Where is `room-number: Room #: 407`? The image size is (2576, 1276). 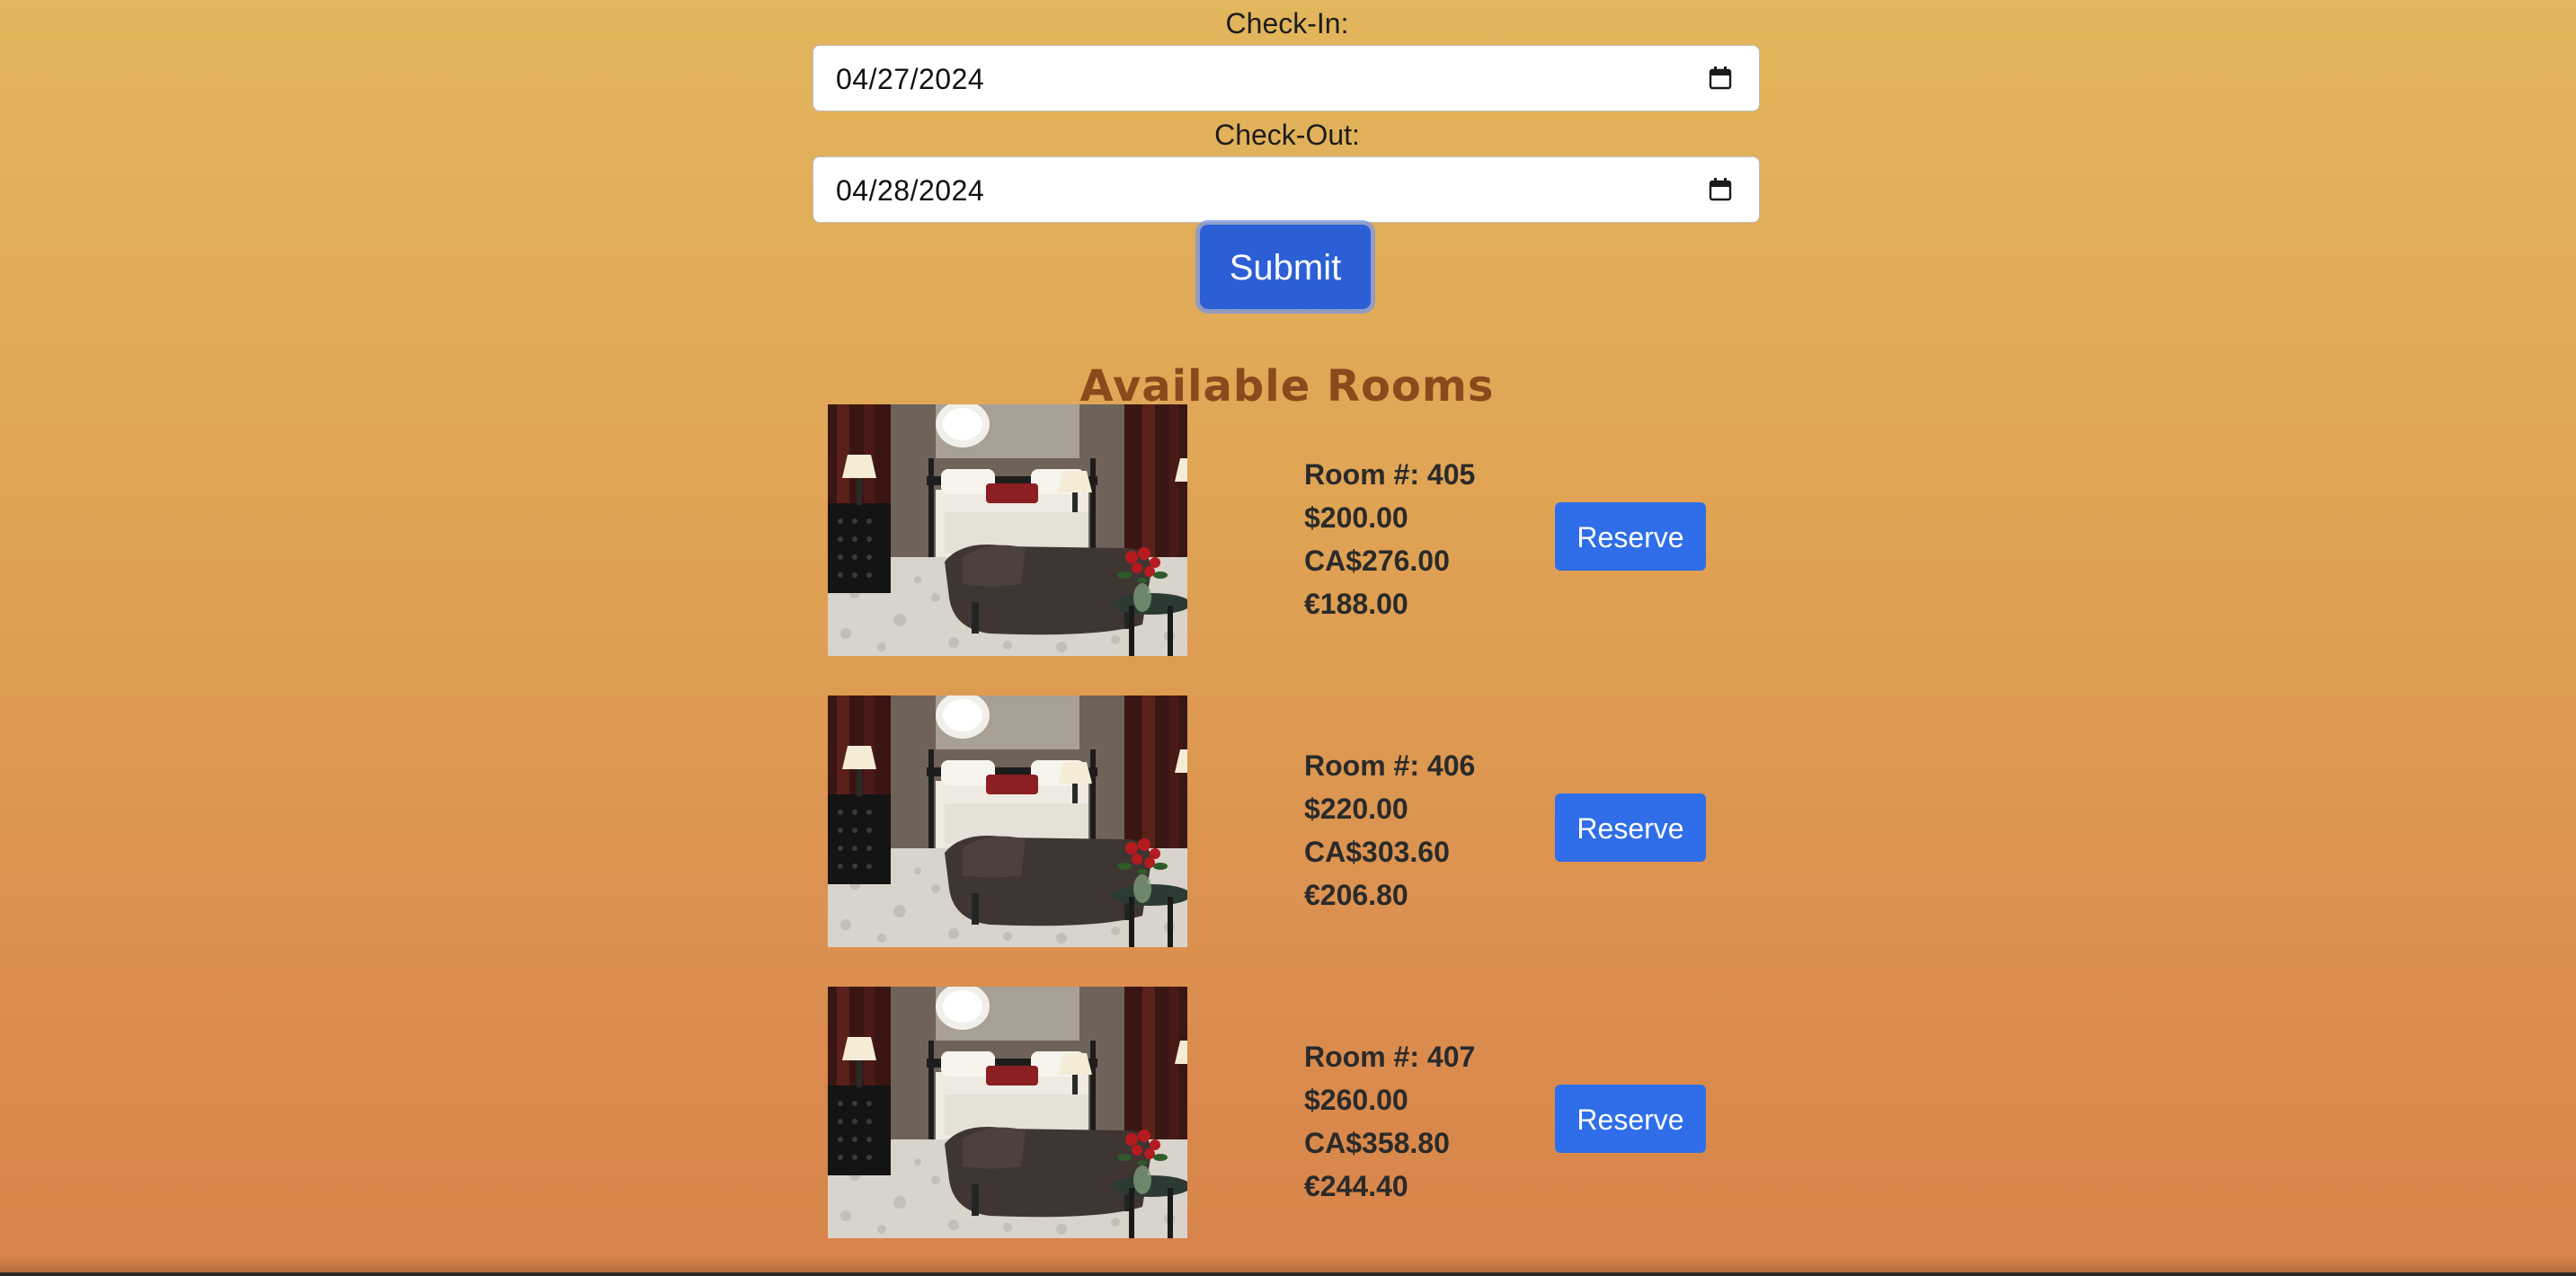
room-number: Room #: 407 is located at coordinates (1390, 1057).